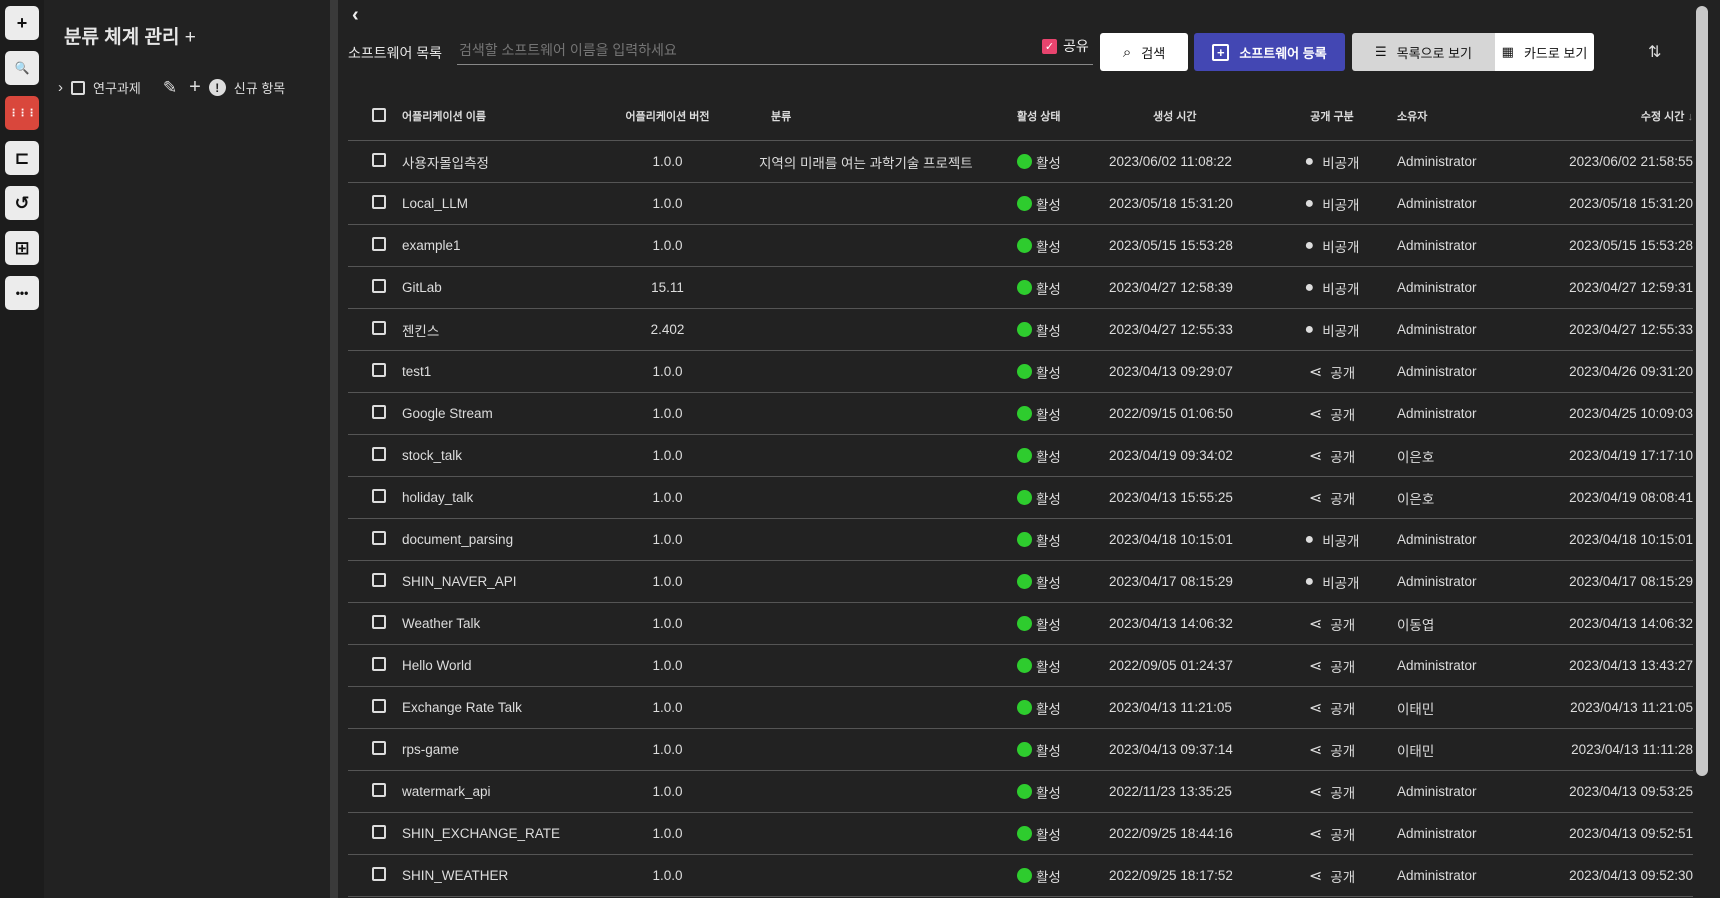  What do you see at coordinates (502, 455) in the screenshot?
I see `app-name: stock_talk` at bounding box center [502, 455].